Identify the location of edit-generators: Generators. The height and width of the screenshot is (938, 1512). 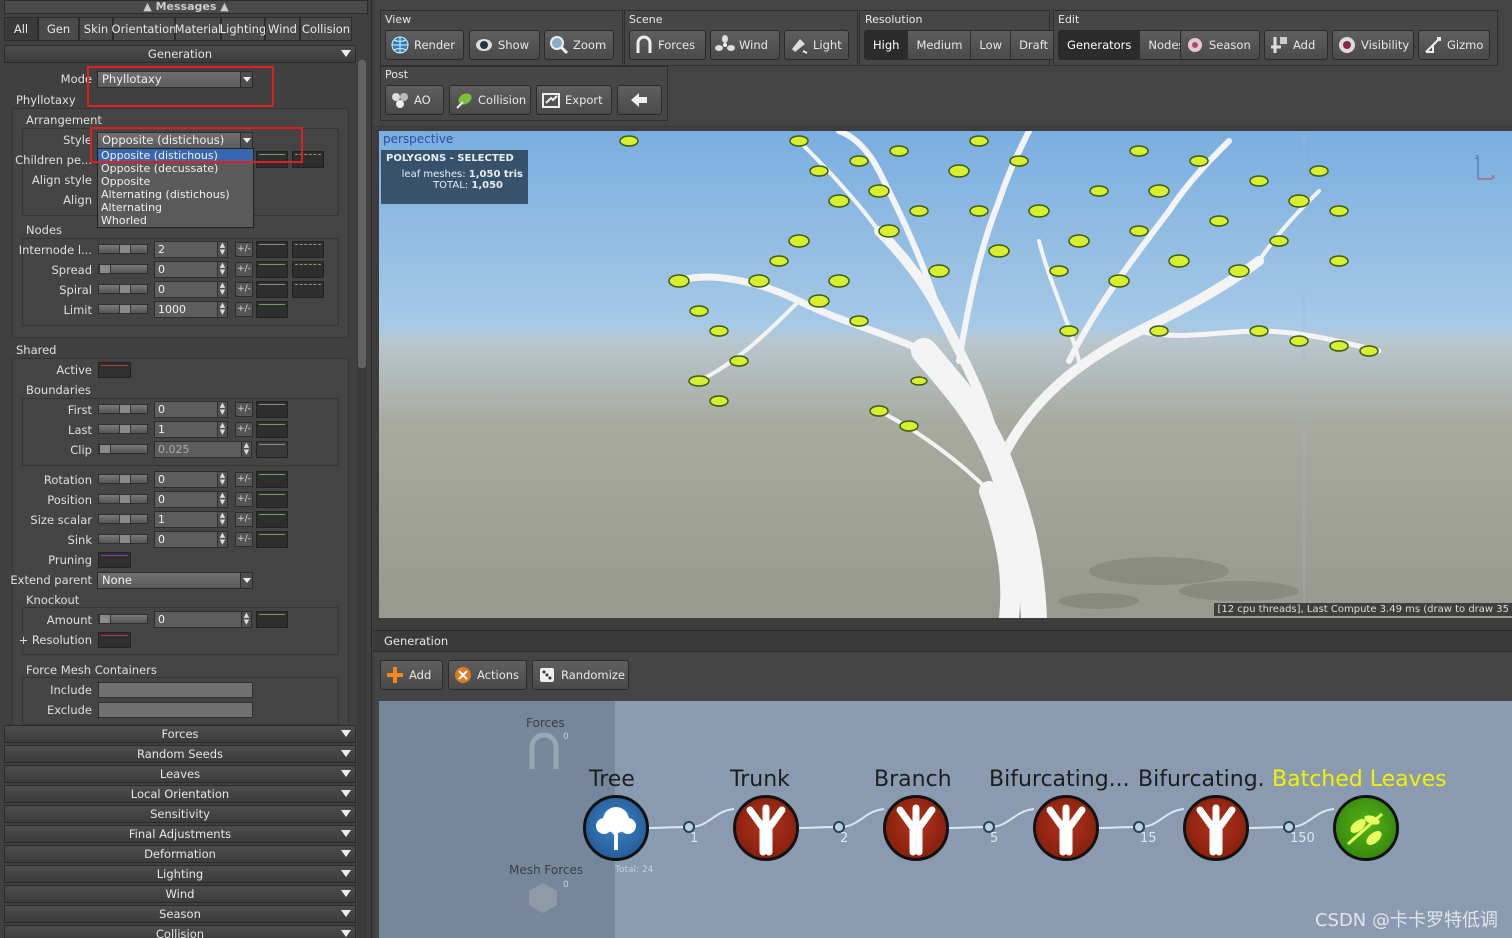
(1100, 45).